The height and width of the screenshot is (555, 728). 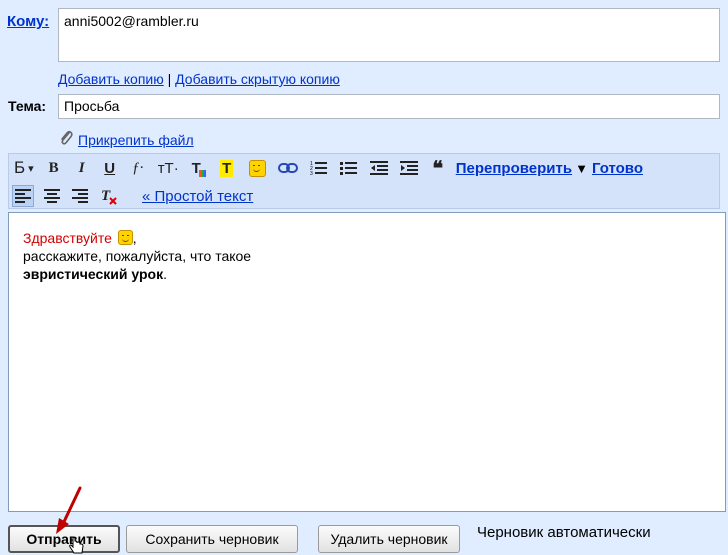 I want to click on subject-input: Просьба, so click(x=389, y=106).